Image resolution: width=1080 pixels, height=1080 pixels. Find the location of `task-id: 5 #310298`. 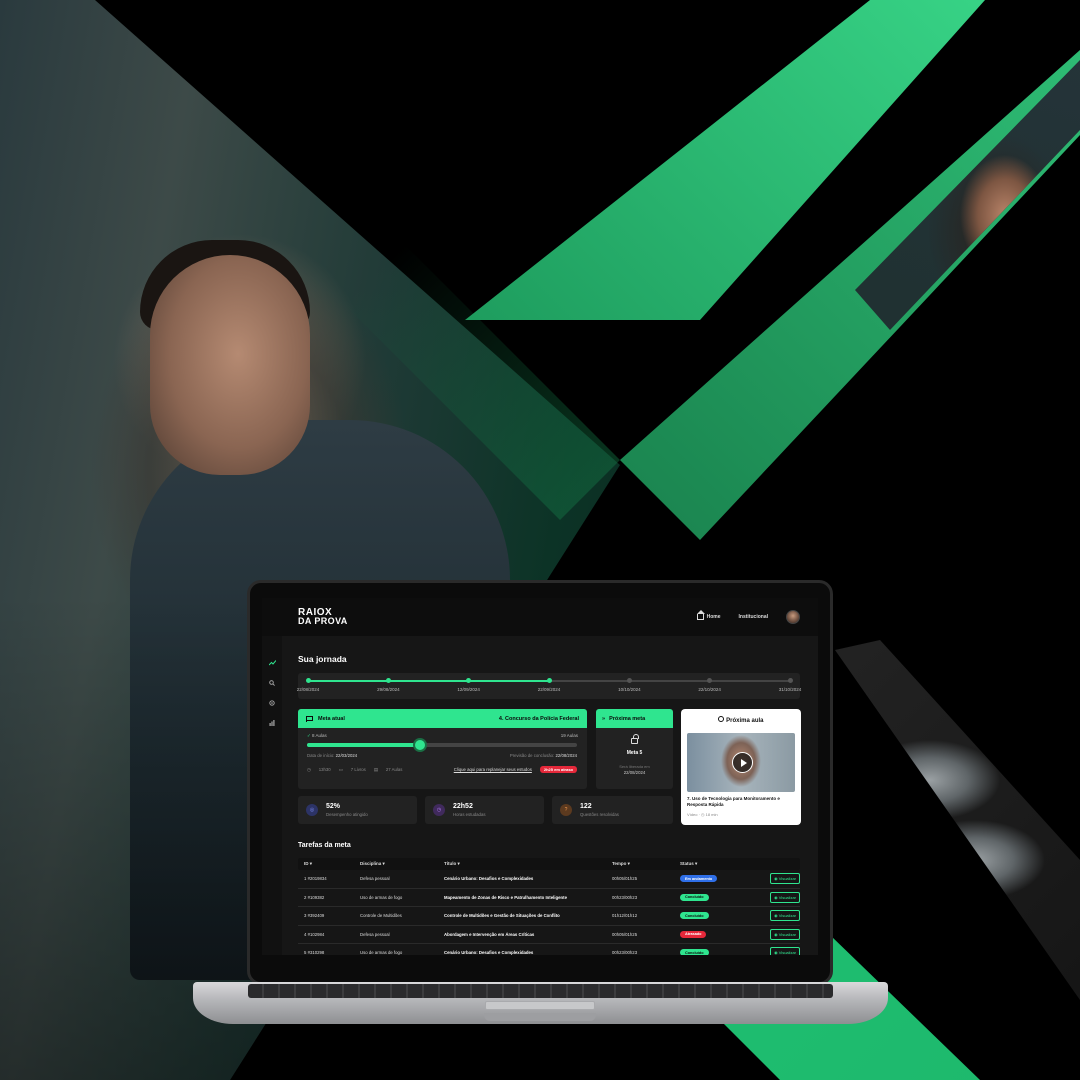

task-id: 5 #310298 is located at coordinates (314, 952).